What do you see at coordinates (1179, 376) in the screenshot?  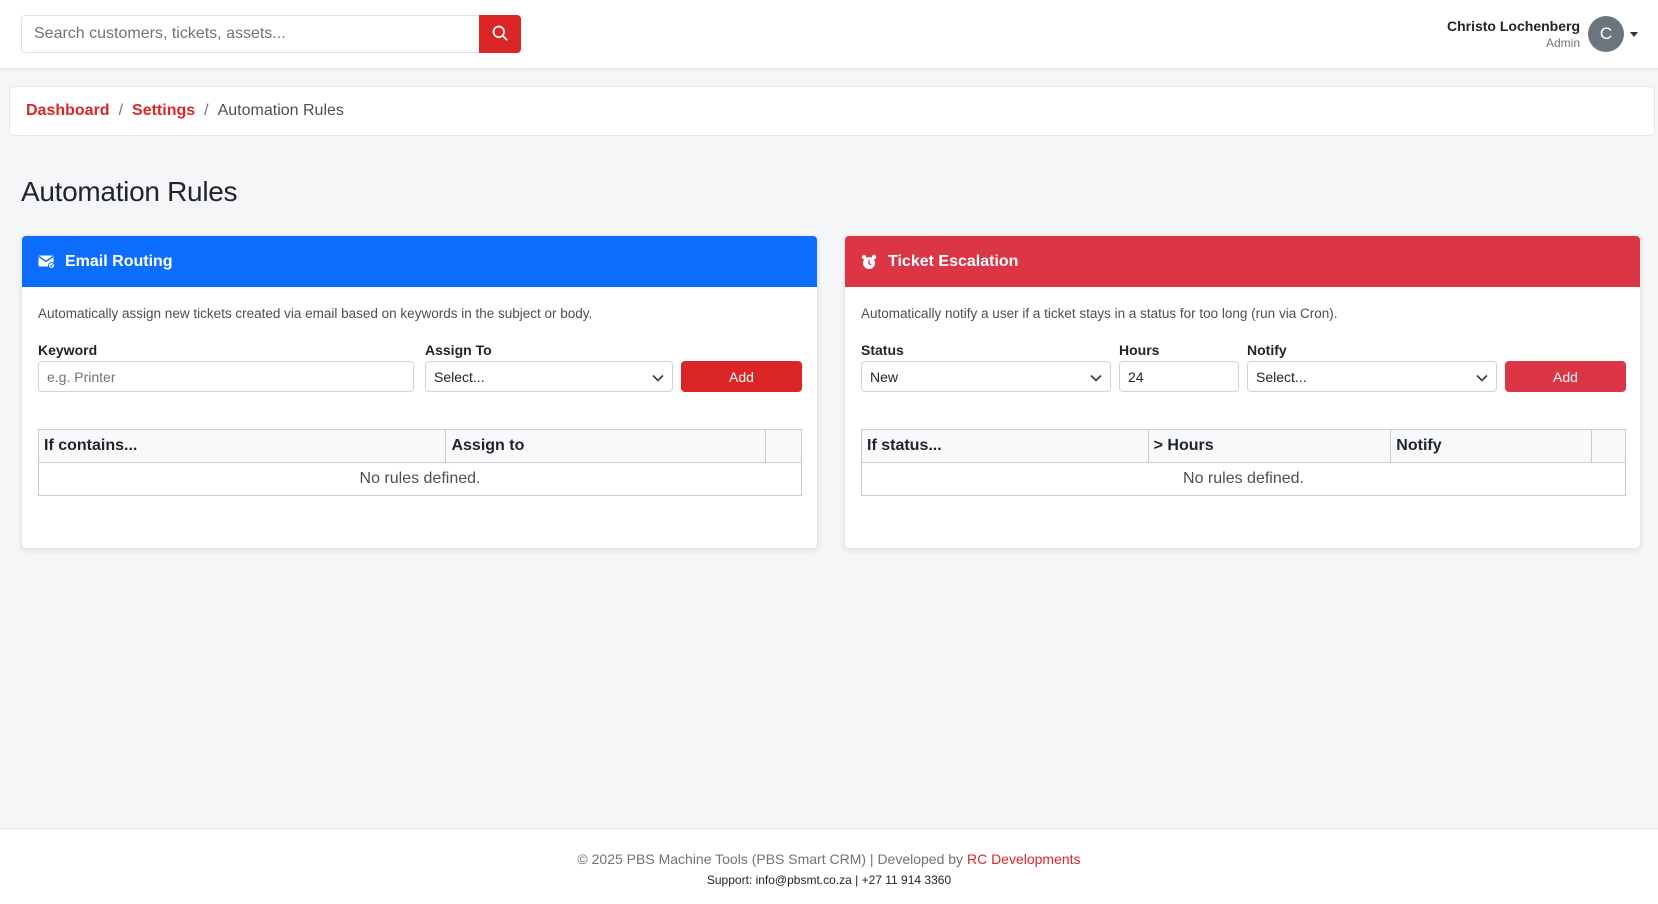 I see `hours-input: 24` at bounding box center [1179, 376].